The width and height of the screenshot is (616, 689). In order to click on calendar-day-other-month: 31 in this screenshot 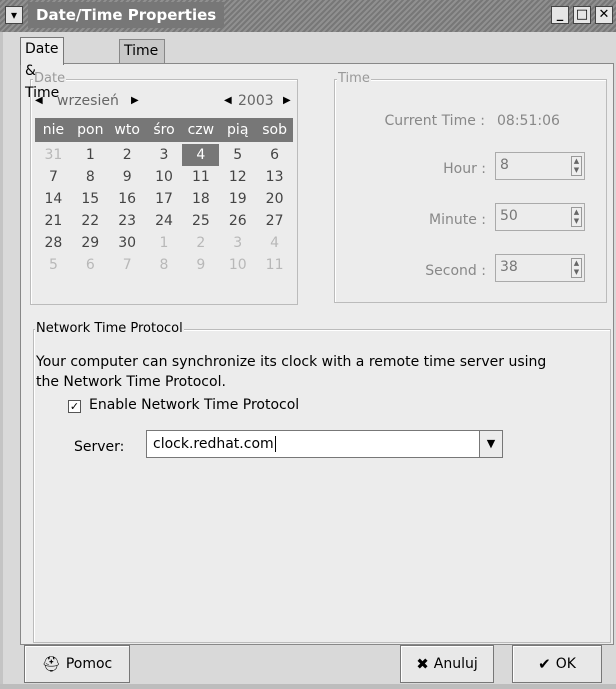, I will do `click(53, 155)`.